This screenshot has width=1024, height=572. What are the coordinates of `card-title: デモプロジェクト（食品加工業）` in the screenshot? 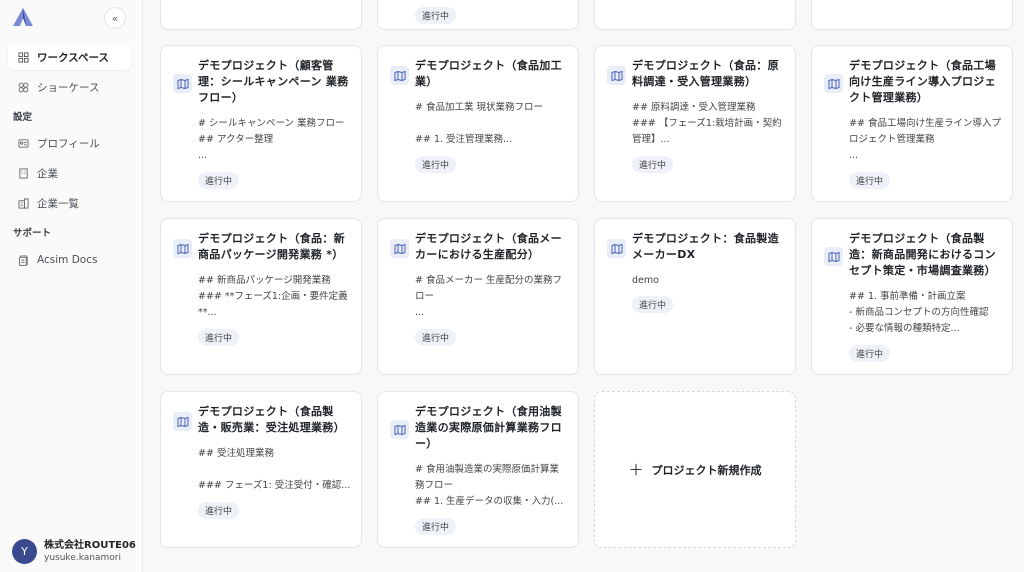 It's located at (488, 73).